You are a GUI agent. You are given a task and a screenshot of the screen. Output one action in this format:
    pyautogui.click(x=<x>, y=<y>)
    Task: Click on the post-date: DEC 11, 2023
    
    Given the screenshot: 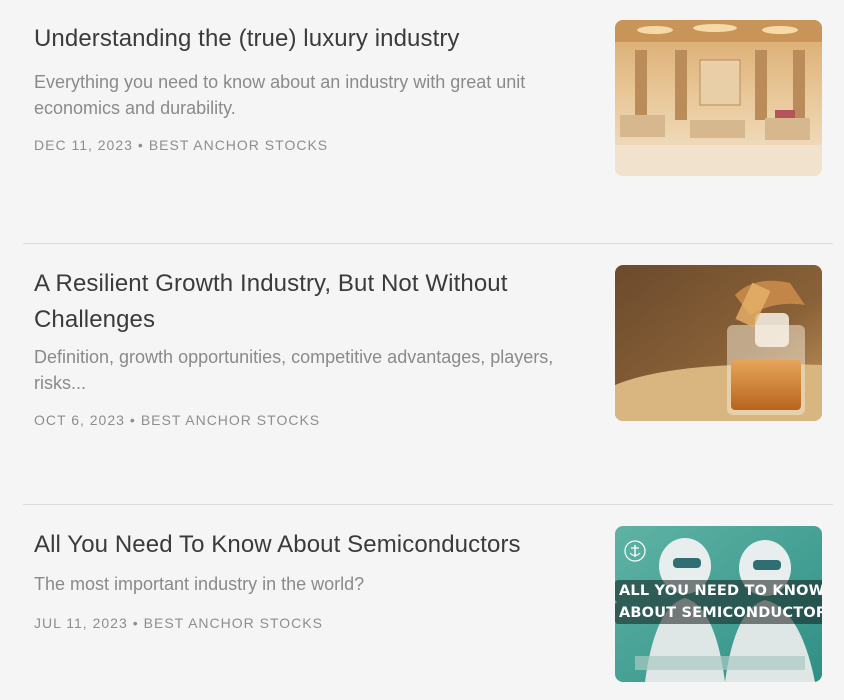 What is the action you would take?
    pyautogui.click(x=83, y=145)
    